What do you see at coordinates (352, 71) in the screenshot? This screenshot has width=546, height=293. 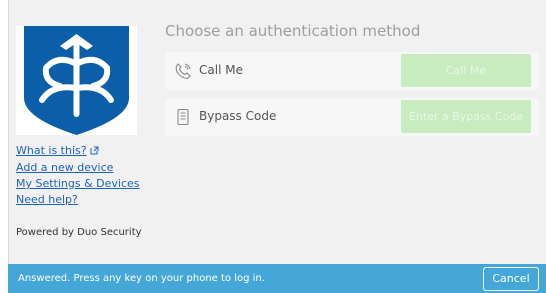 I see `method-row-call-me: Call Me Call Me` at bounding box center [352, 71].